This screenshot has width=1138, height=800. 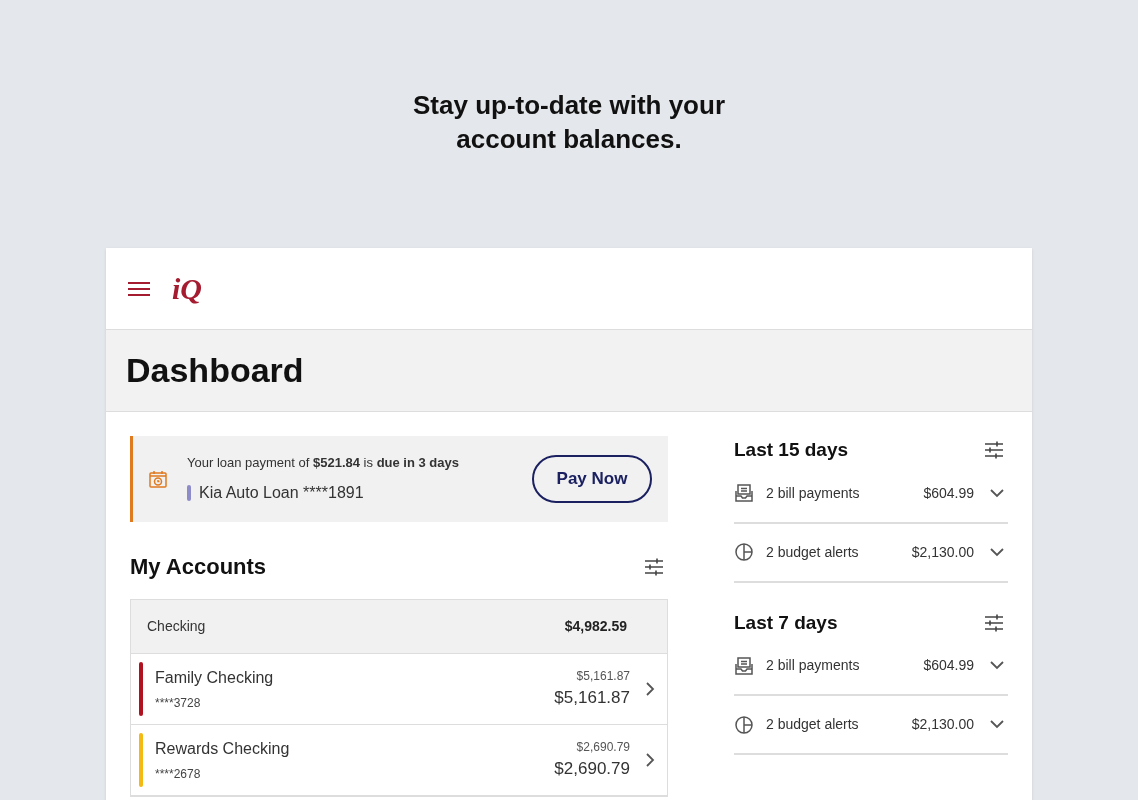 I want to click on loan-color-bar, so click(x=189, y=492).